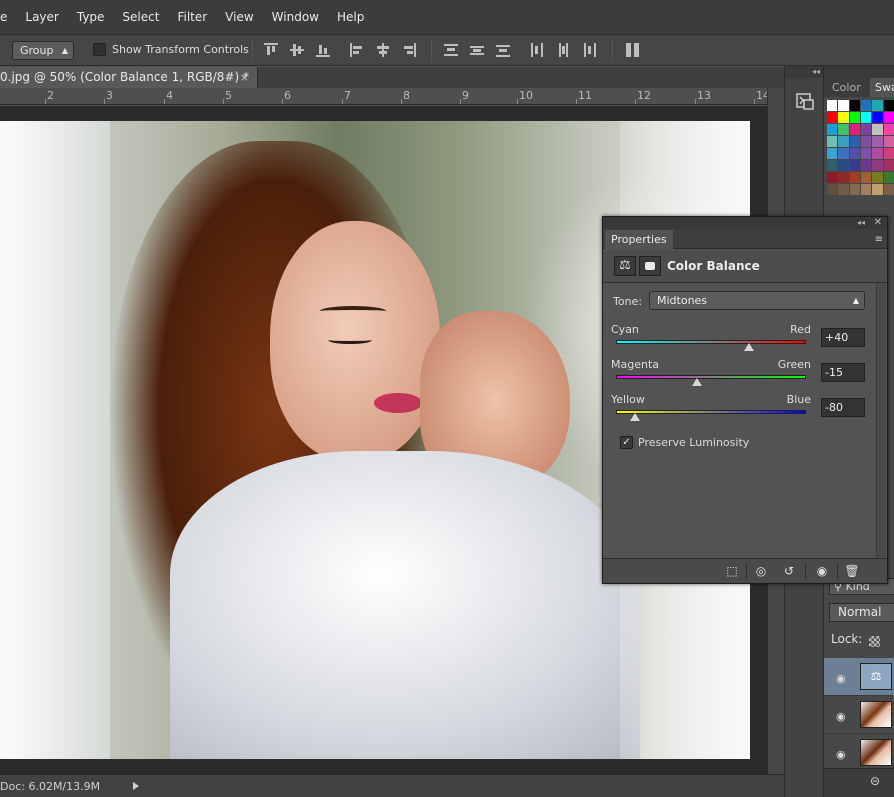 This screenshot has width=894, height=797. Describe the element at coordinates (136, 786) in the screenshot. I see `status-menu-arrow-icon` at that location.